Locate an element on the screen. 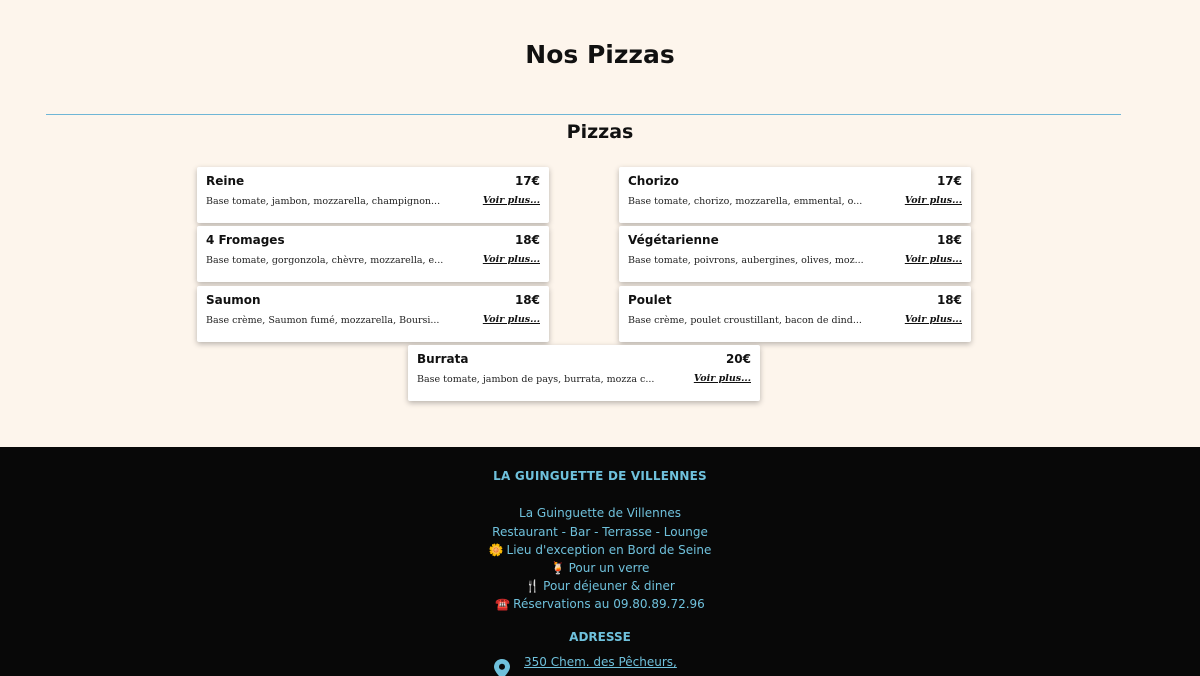  pizza-price: 20€ is located at coordinates (738, 359).